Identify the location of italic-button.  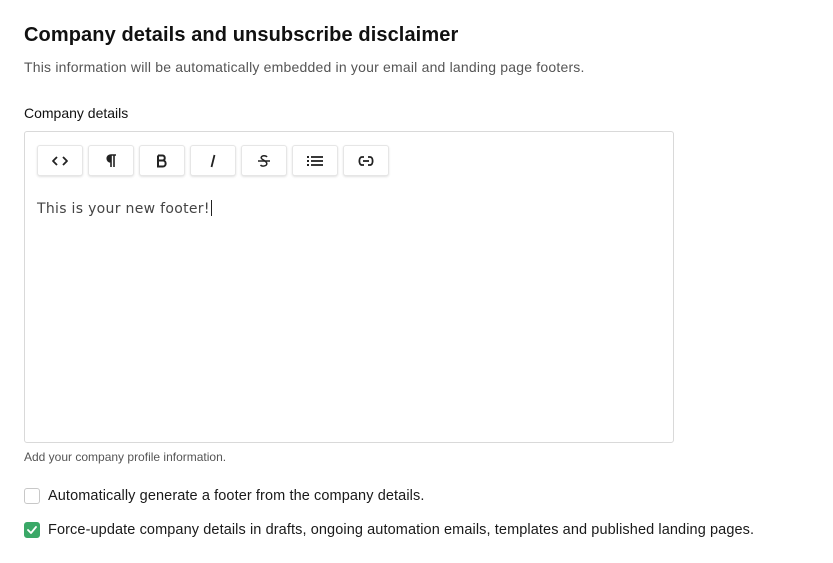
(213, 160).